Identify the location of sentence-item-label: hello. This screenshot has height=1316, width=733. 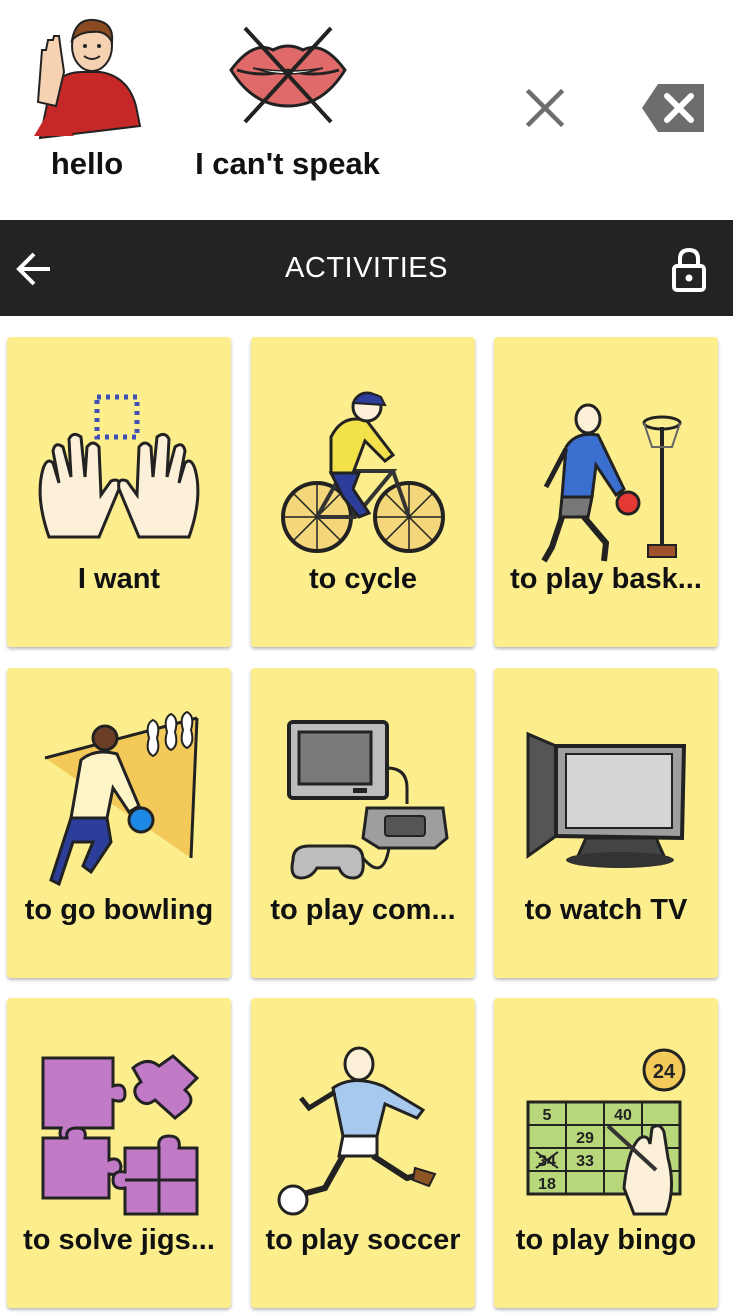
(87, 163).